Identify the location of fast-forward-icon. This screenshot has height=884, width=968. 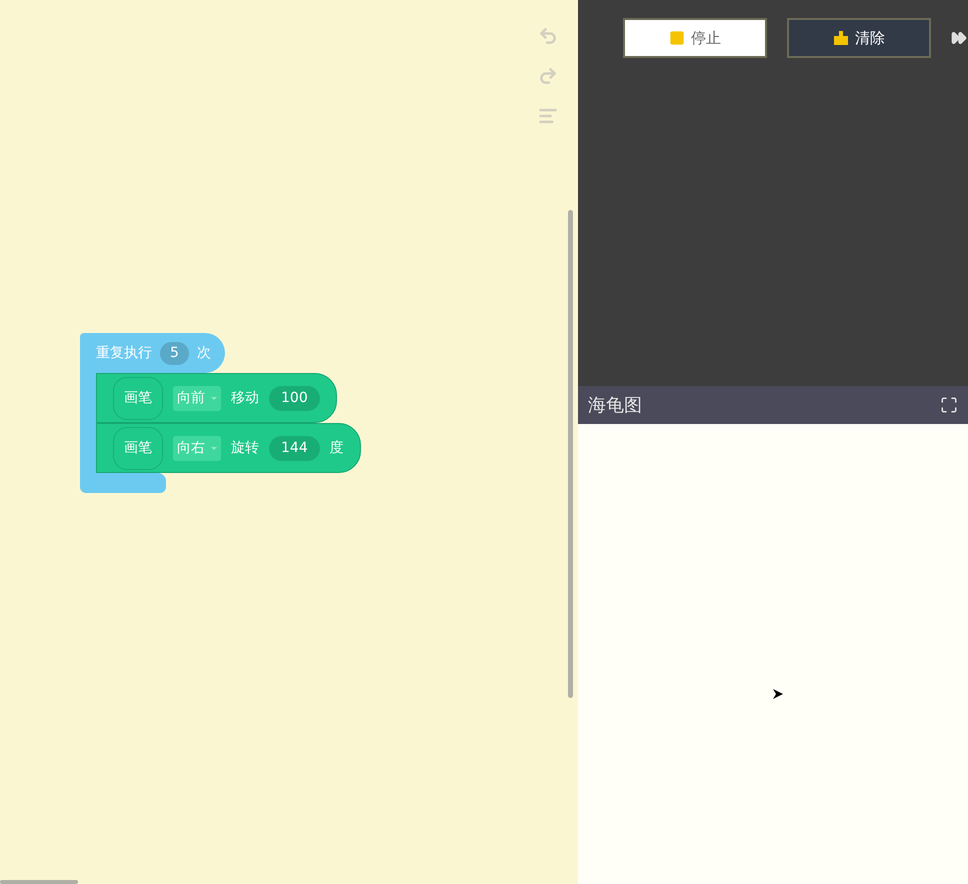
(959, 38).